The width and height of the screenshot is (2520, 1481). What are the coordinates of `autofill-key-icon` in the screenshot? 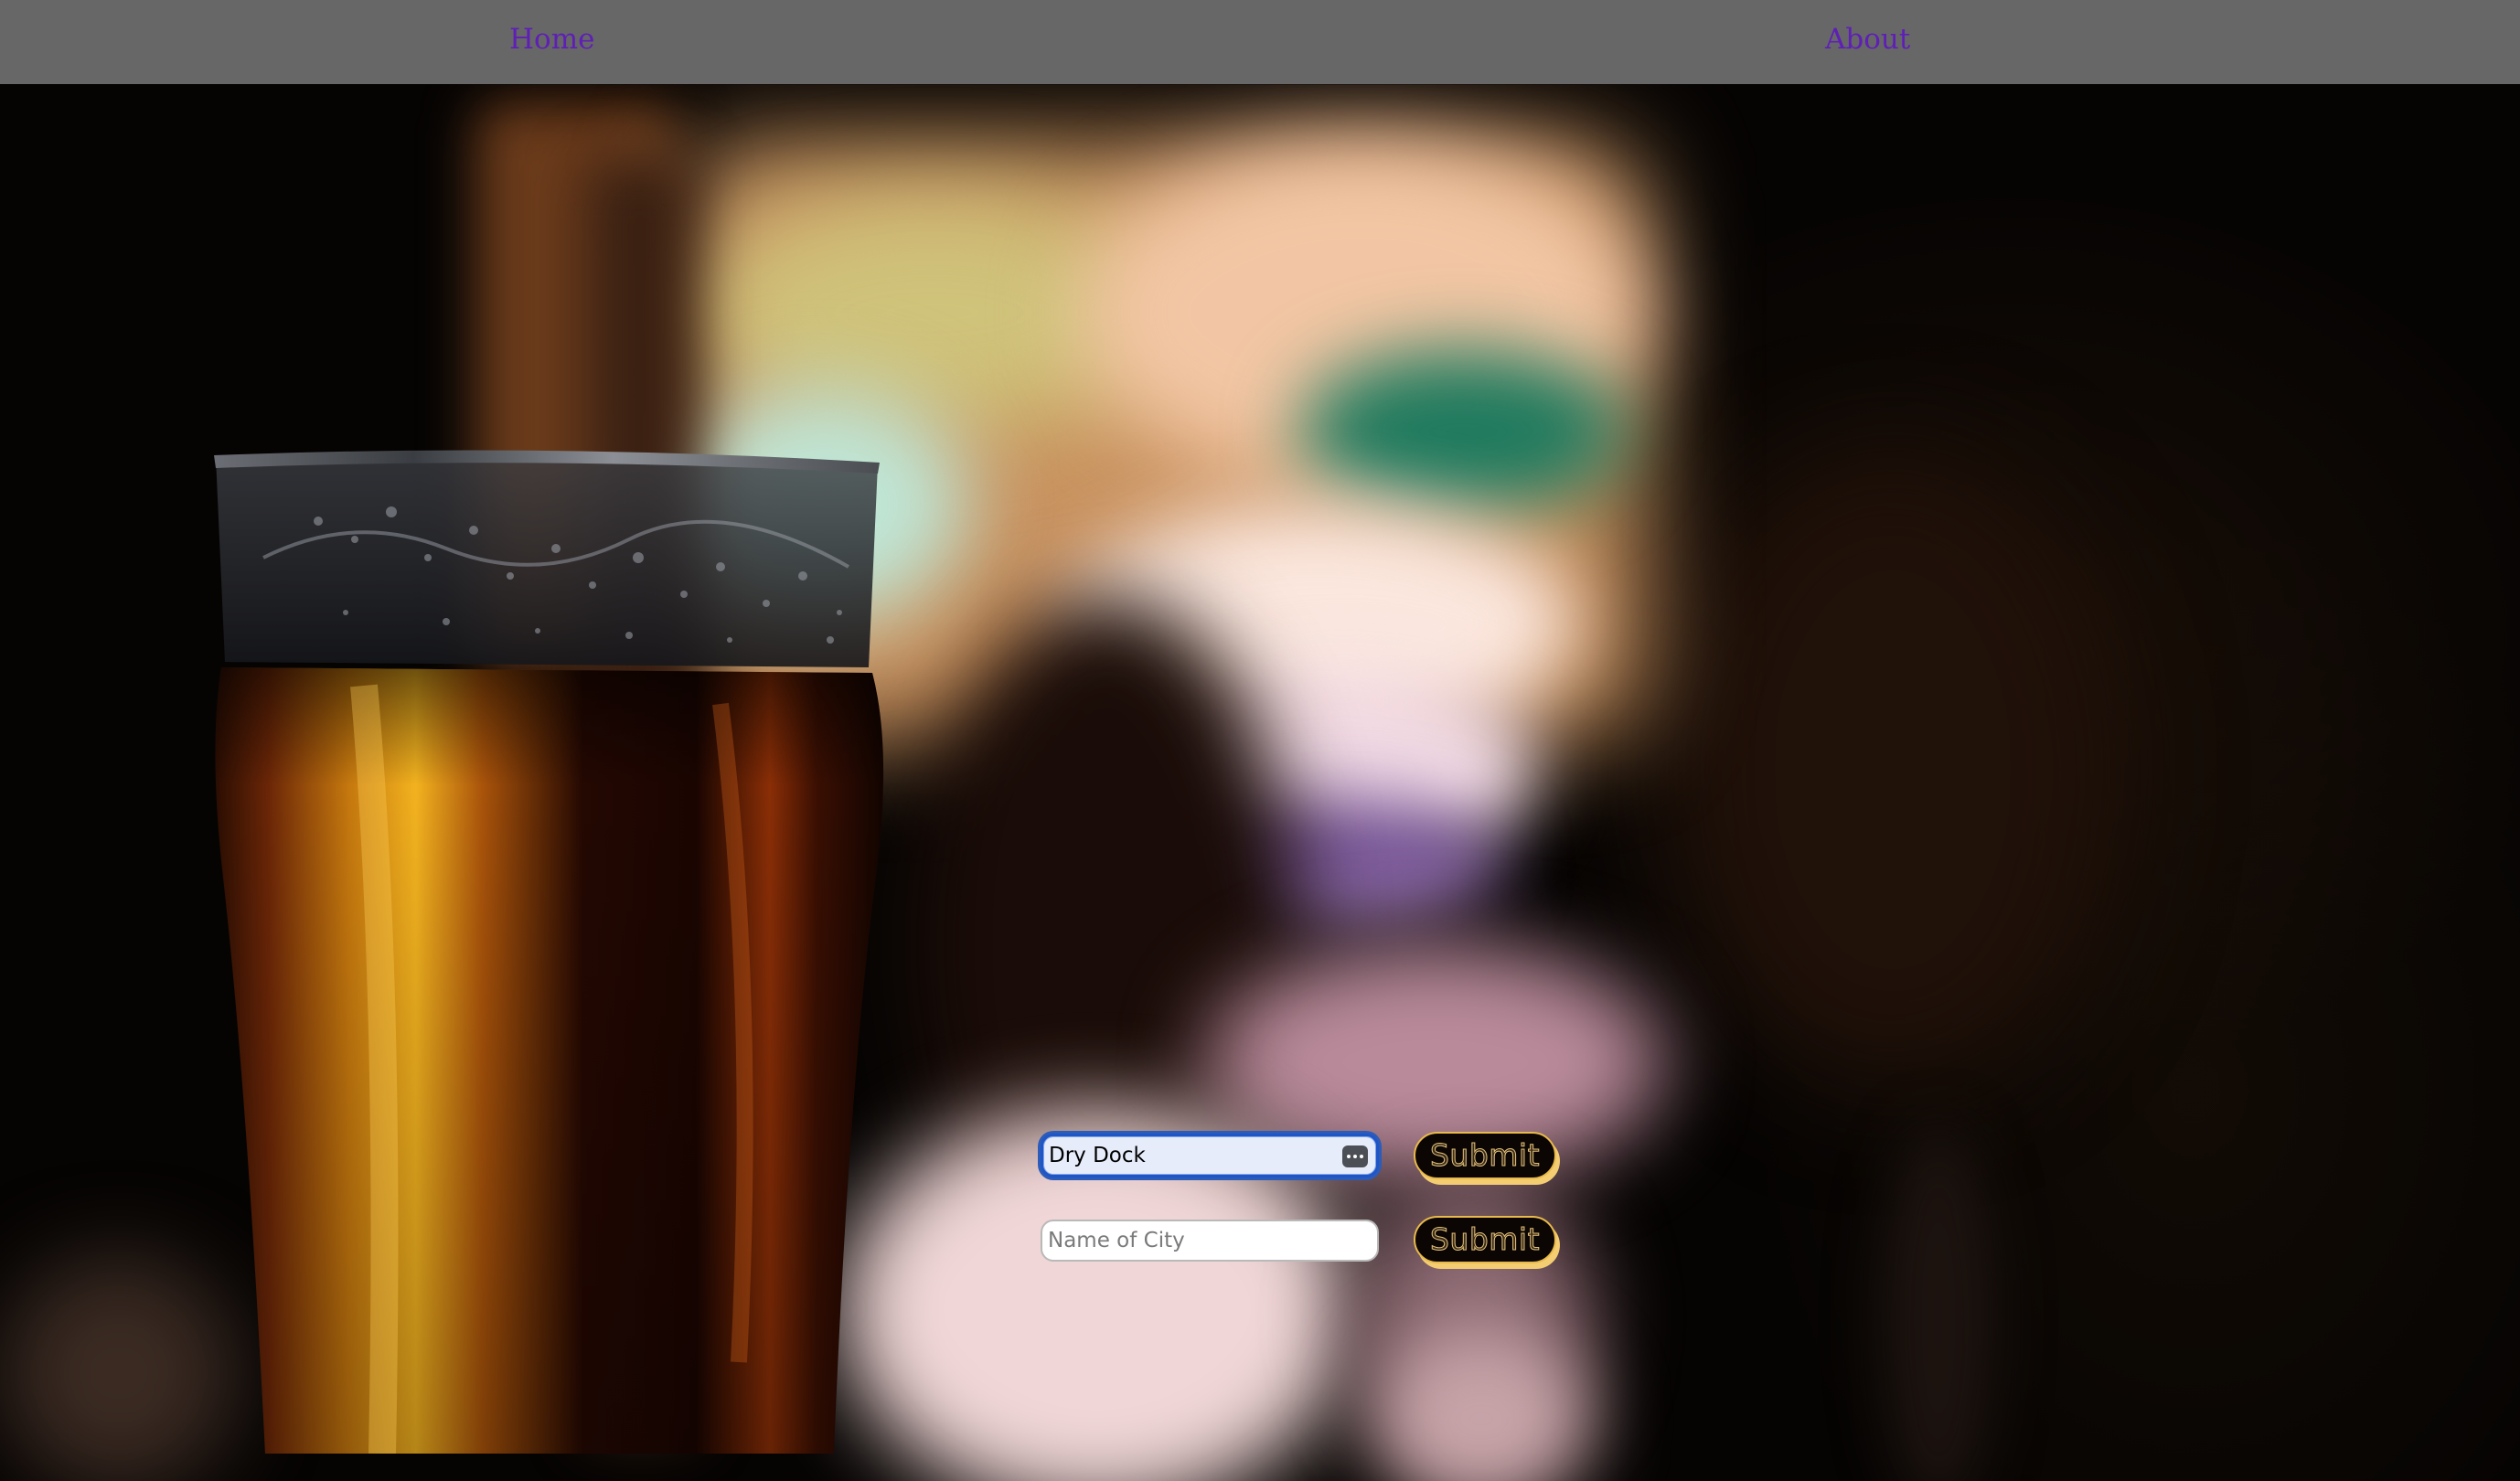 It's located at (1355, 1156).